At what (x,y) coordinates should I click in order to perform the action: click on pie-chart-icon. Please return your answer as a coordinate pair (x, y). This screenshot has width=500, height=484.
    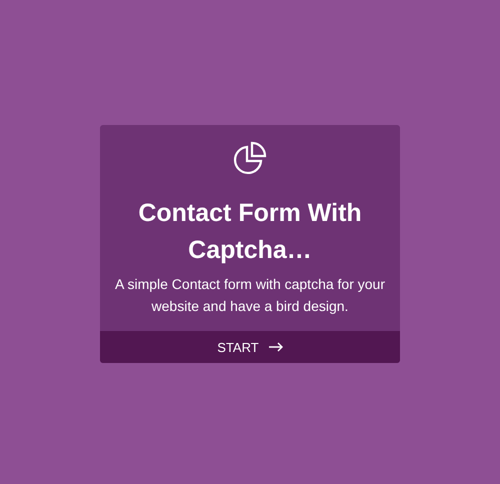
    Looking at the image, I should click on (250, 158).